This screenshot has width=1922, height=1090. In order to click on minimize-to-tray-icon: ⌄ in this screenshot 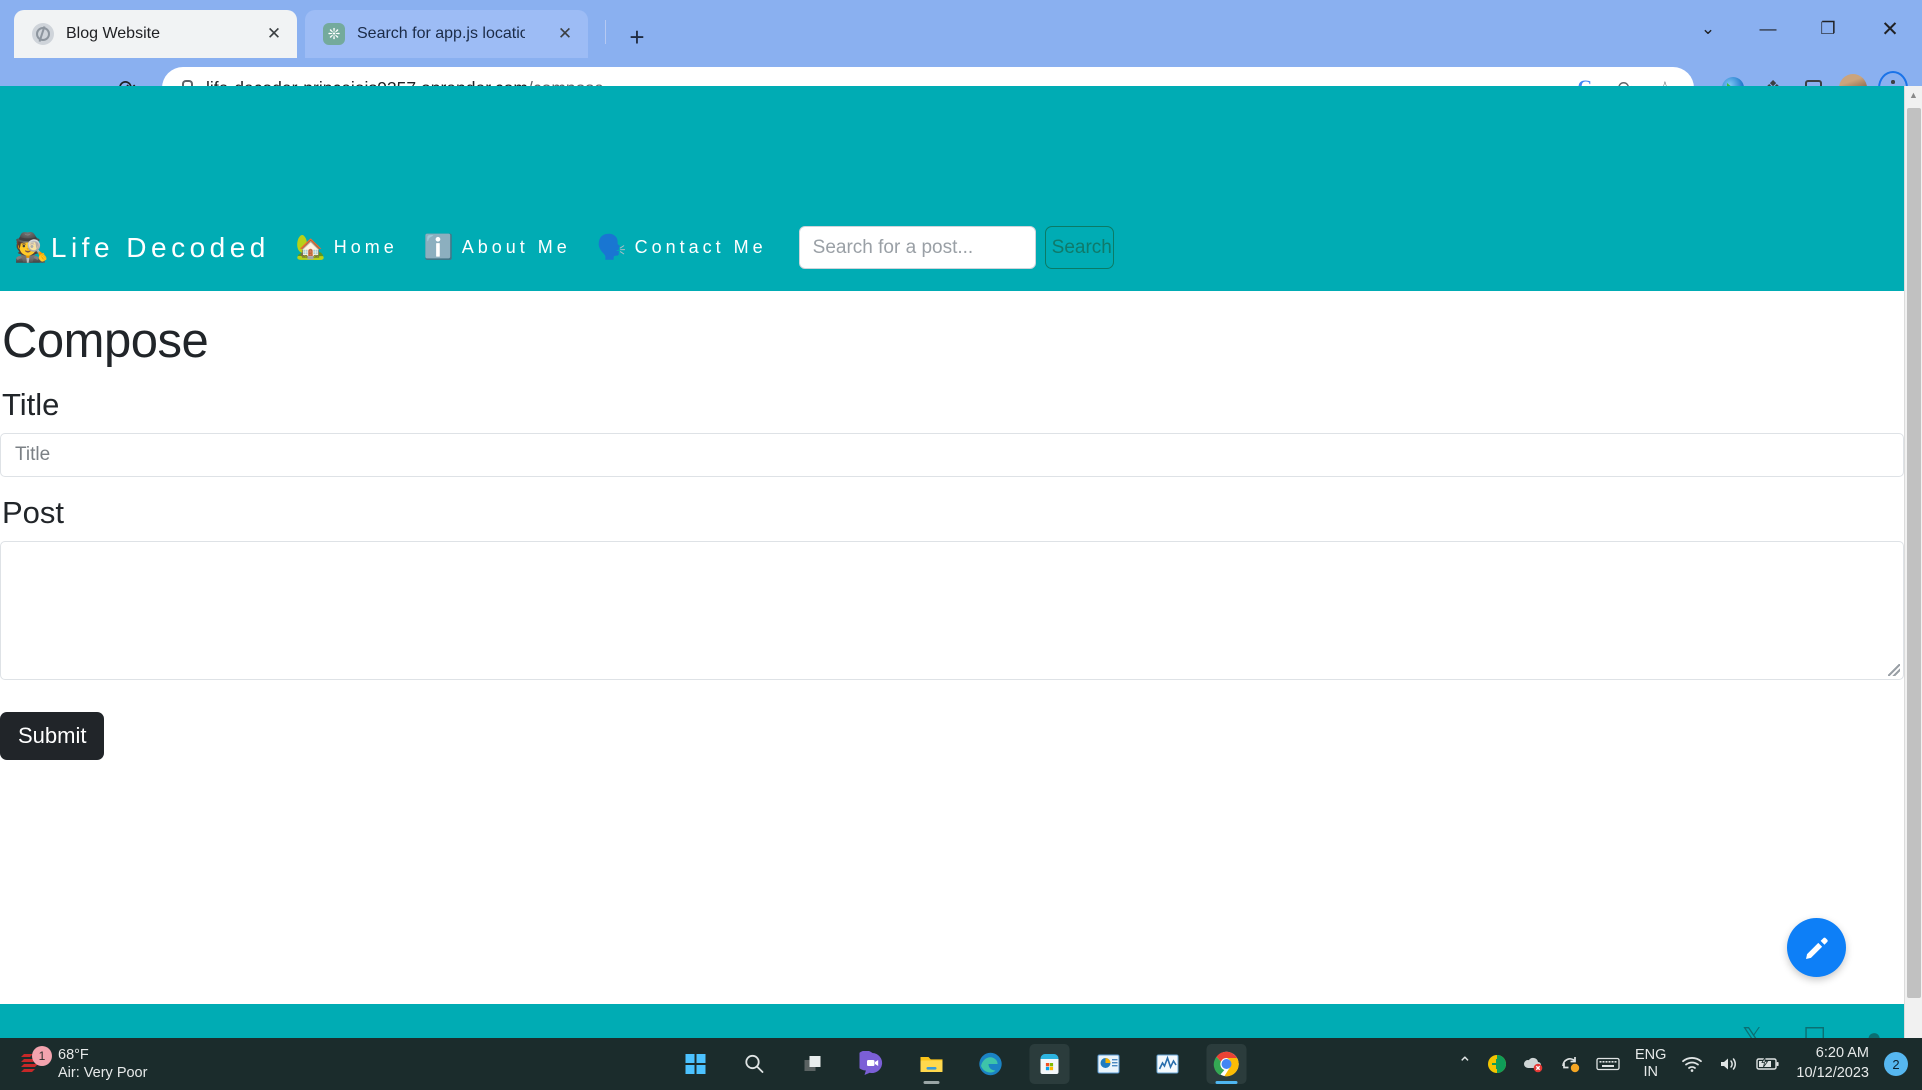, I will do `click(1708, 29)`.